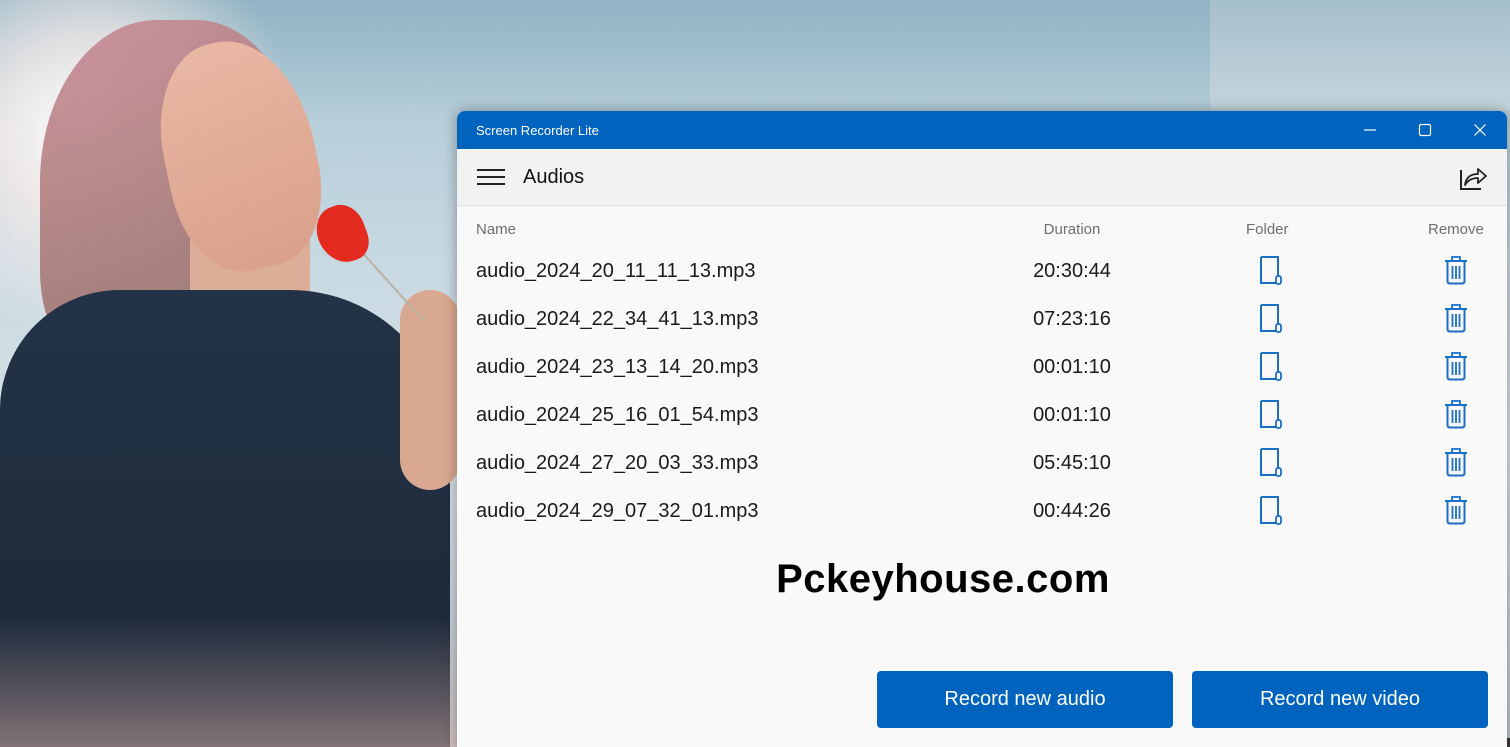  I want to click on title-bar: Screen Recorder Lite, so click(982, 130).